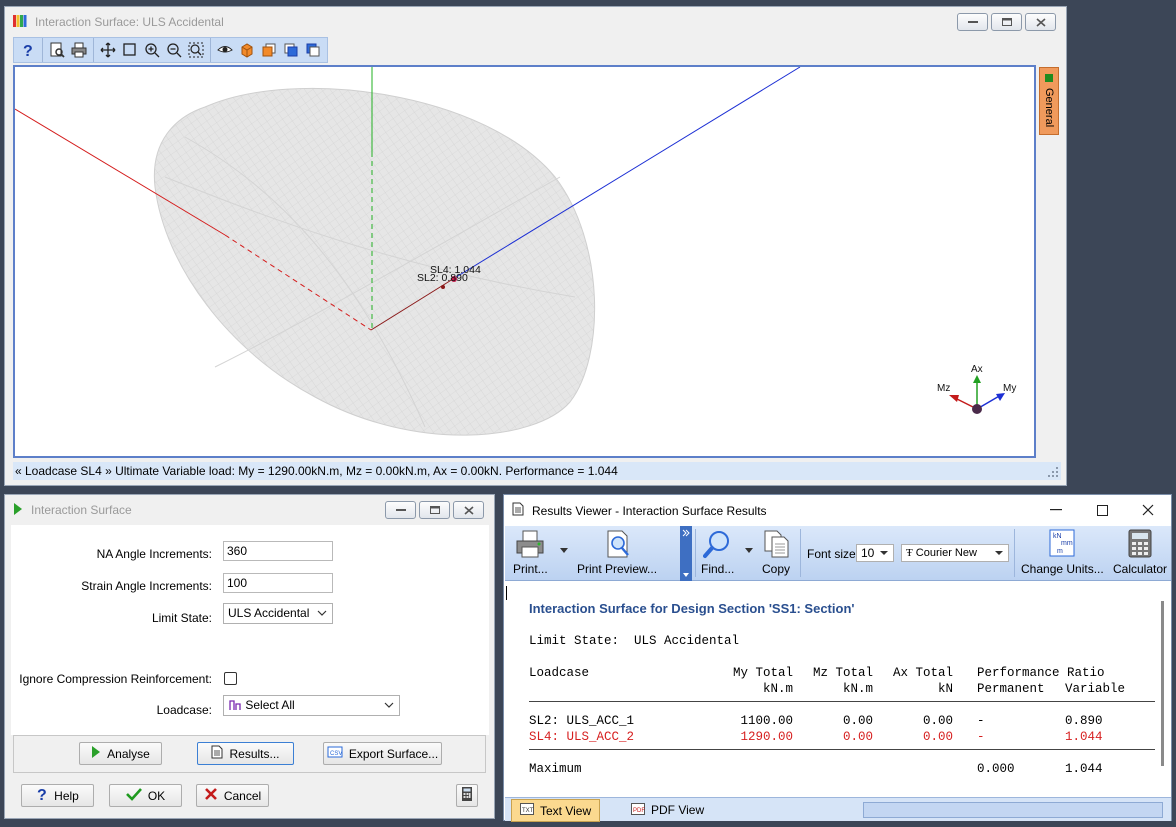  What do you see at coordinates (842, 673) in the screenshot?
I see `col-mz: Mz Total` at bounding box center [842, 673].